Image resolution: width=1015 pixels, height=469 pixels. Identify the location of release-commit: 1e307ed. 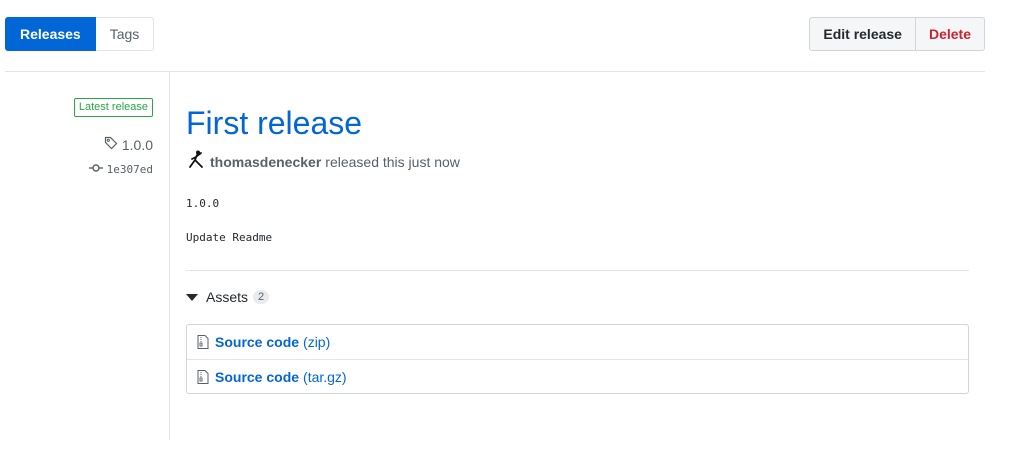
(120, 169).